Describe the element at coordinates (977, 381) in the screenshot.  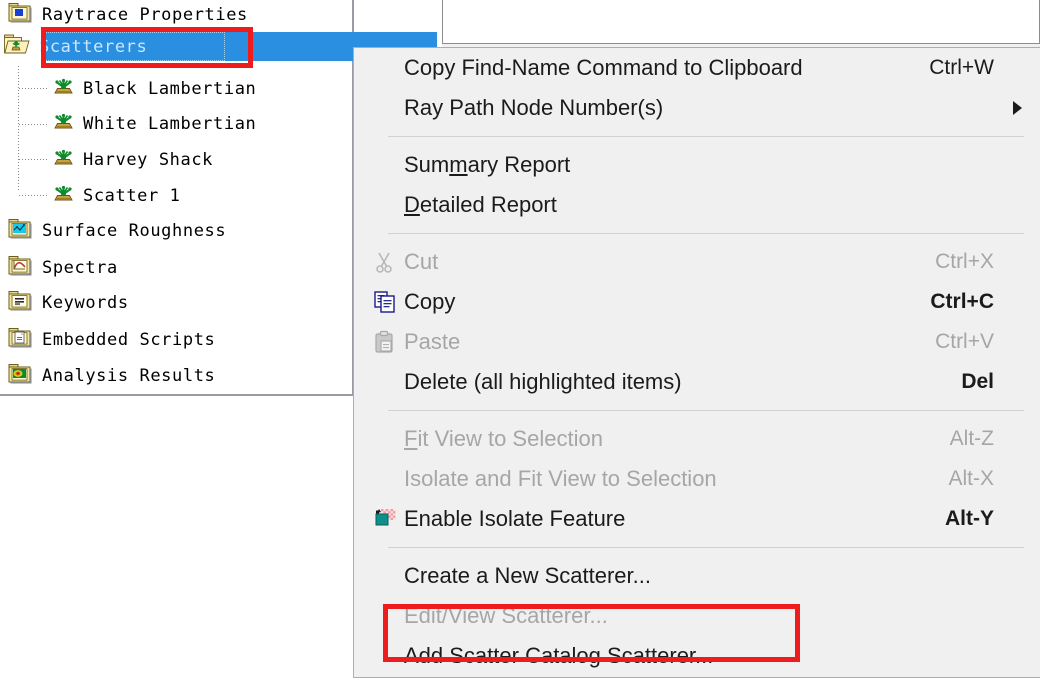
I see `menu-item-shortcut: Del` at that location.